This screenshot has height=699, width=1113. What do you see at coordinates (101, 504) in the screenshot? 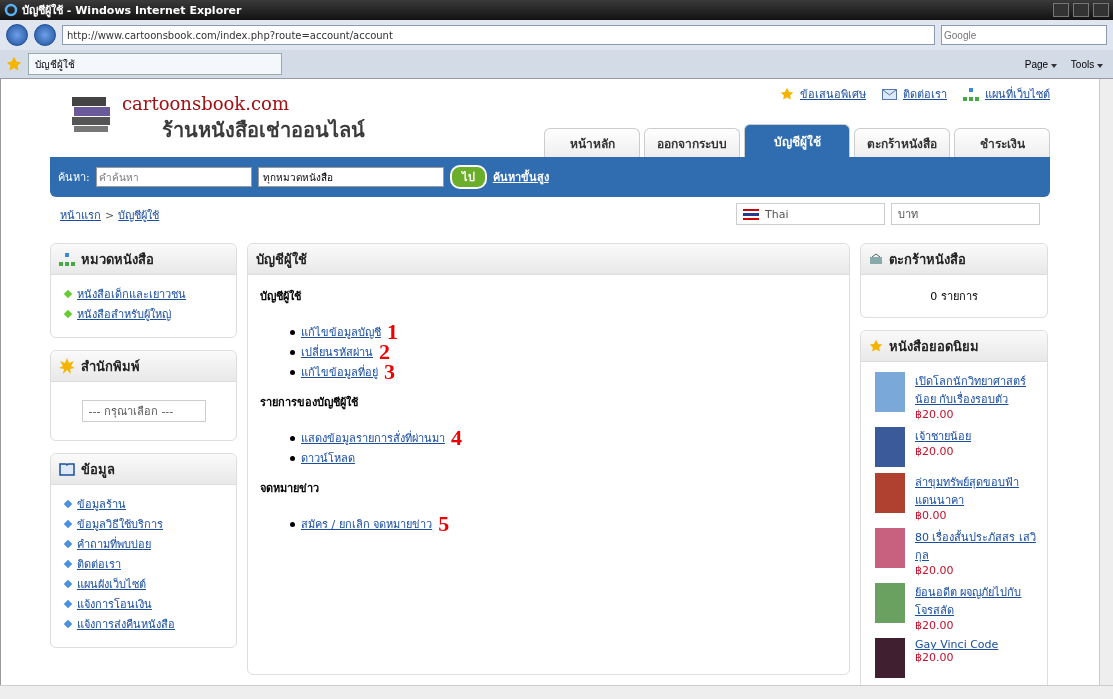
I see `sidebar-link: ข้อมูลร้าน` at bounding box center [101, 504].